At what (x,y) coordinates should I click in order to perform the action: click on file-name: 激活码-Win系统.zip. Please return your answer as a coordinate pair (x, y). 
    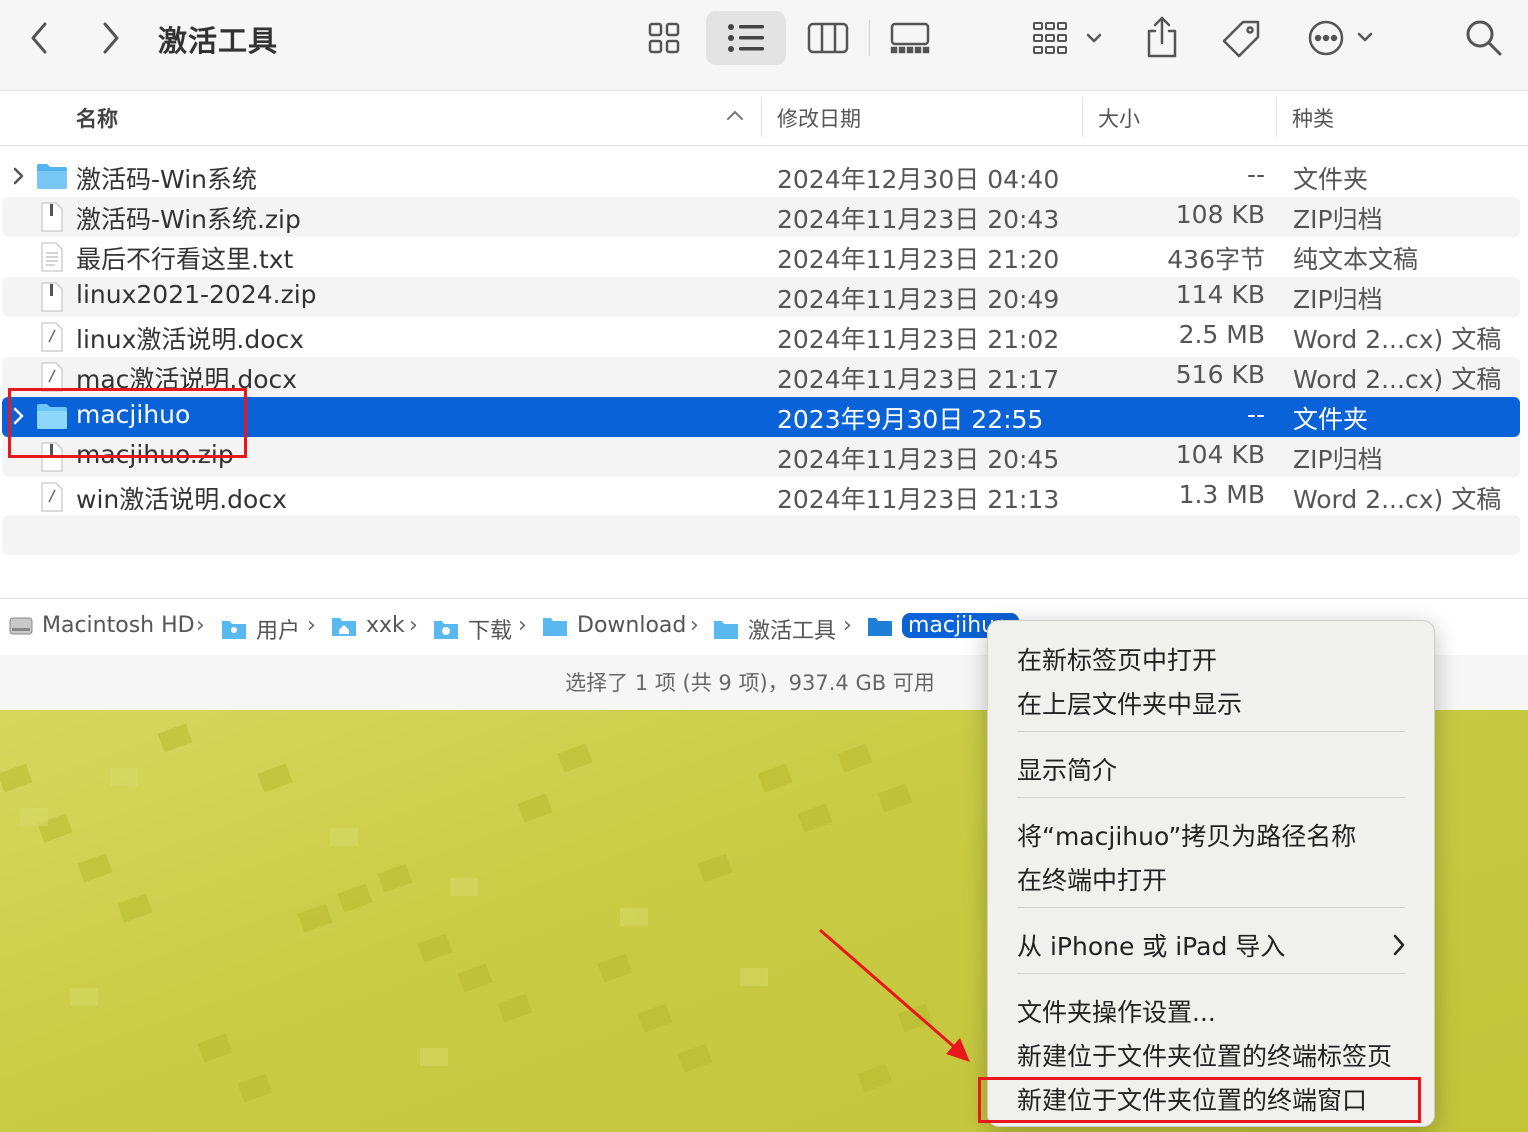
    Looking at the image, I should click on (188, 219).